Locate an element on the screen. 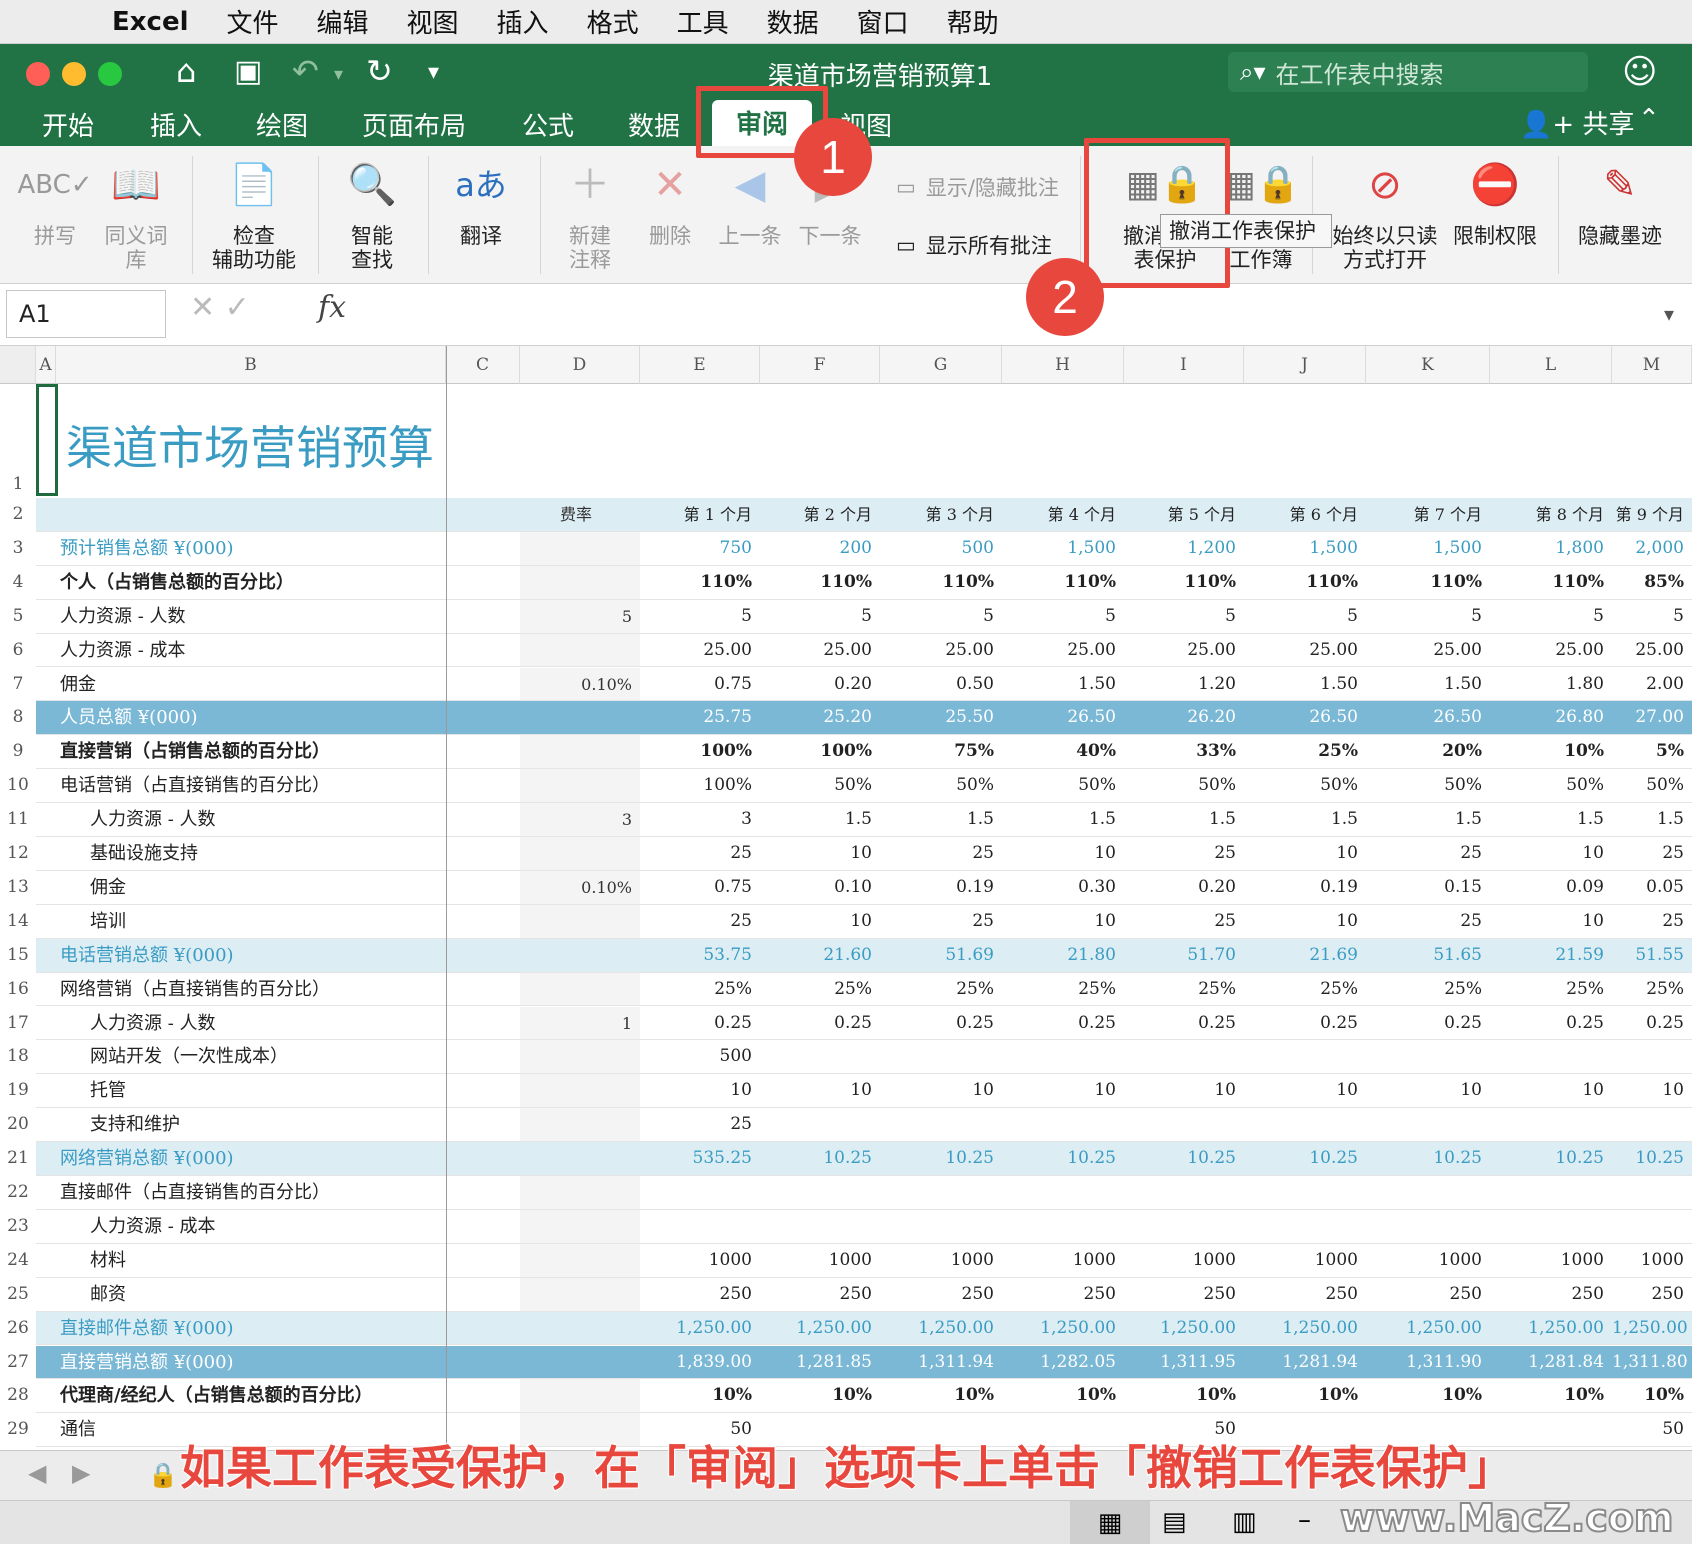  column-header-j: J is located at coordinates (1305, 365).